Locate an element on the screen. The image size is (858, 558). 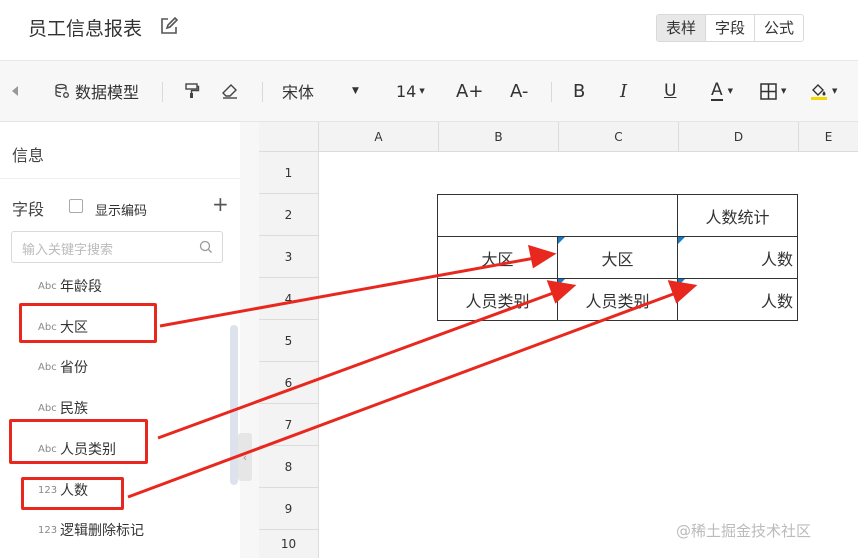
col-header-d: D is located at coordinates (739, 137).